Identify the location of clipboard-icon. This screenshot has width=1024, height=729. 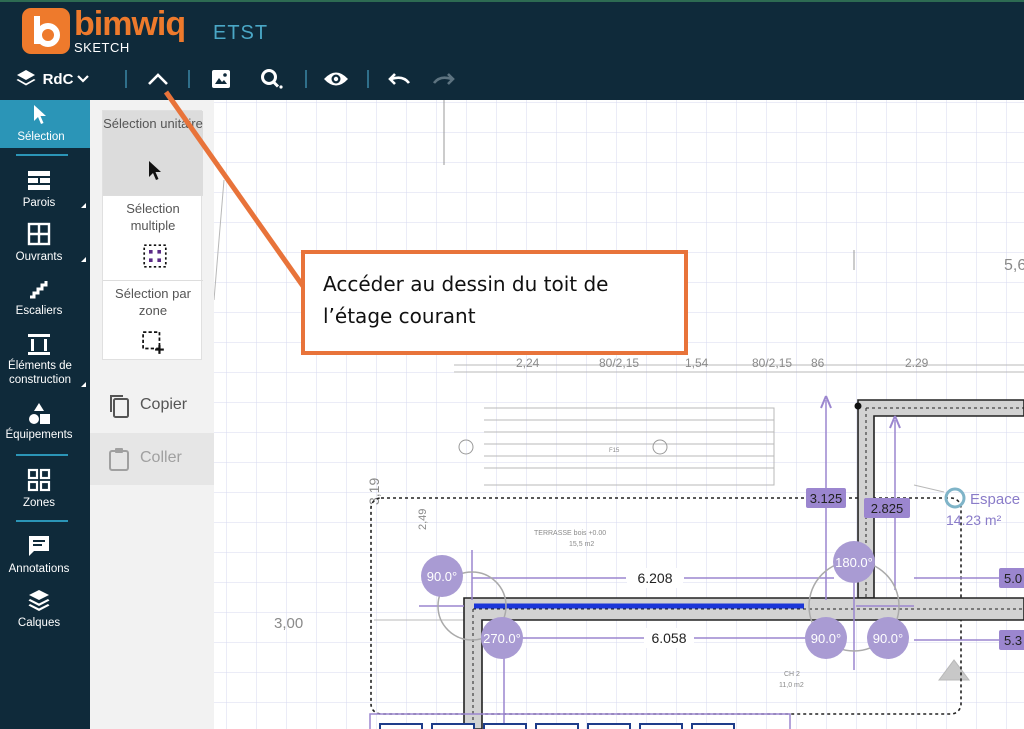
(119, 459).